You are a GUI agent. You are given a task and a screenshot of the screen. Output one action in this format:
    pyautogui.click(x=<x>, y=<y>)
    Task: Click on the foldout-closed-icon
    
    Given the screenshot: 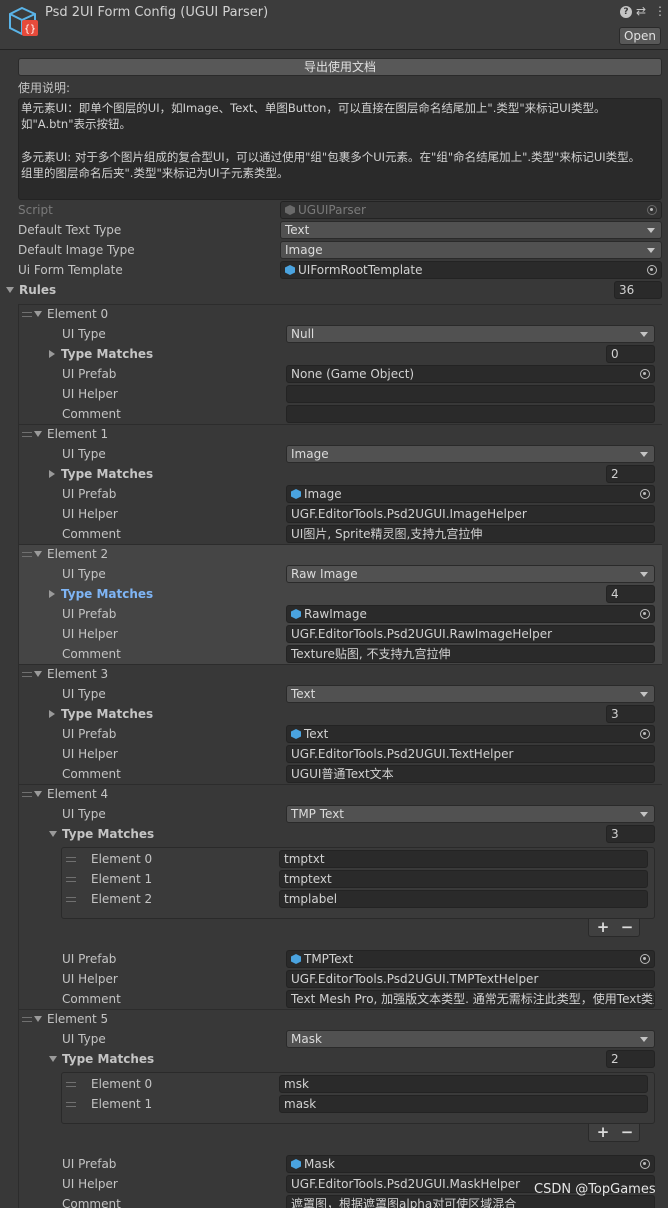 What is the action you would take?
    pyautogui.click(x=52, y=354)
    